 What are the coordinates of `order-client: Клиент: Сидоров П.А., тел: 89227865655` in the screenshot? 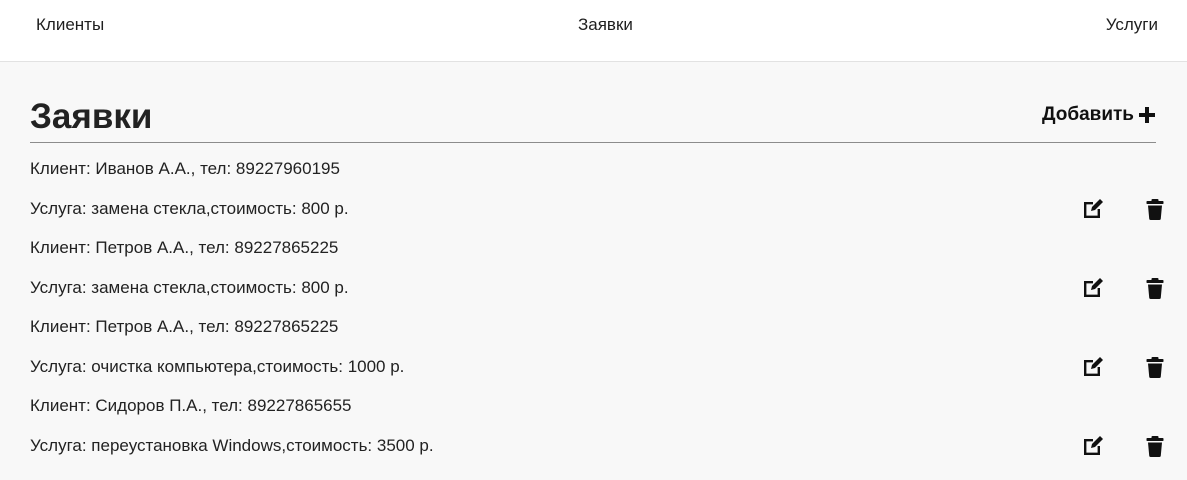 It's located at (191, 405).